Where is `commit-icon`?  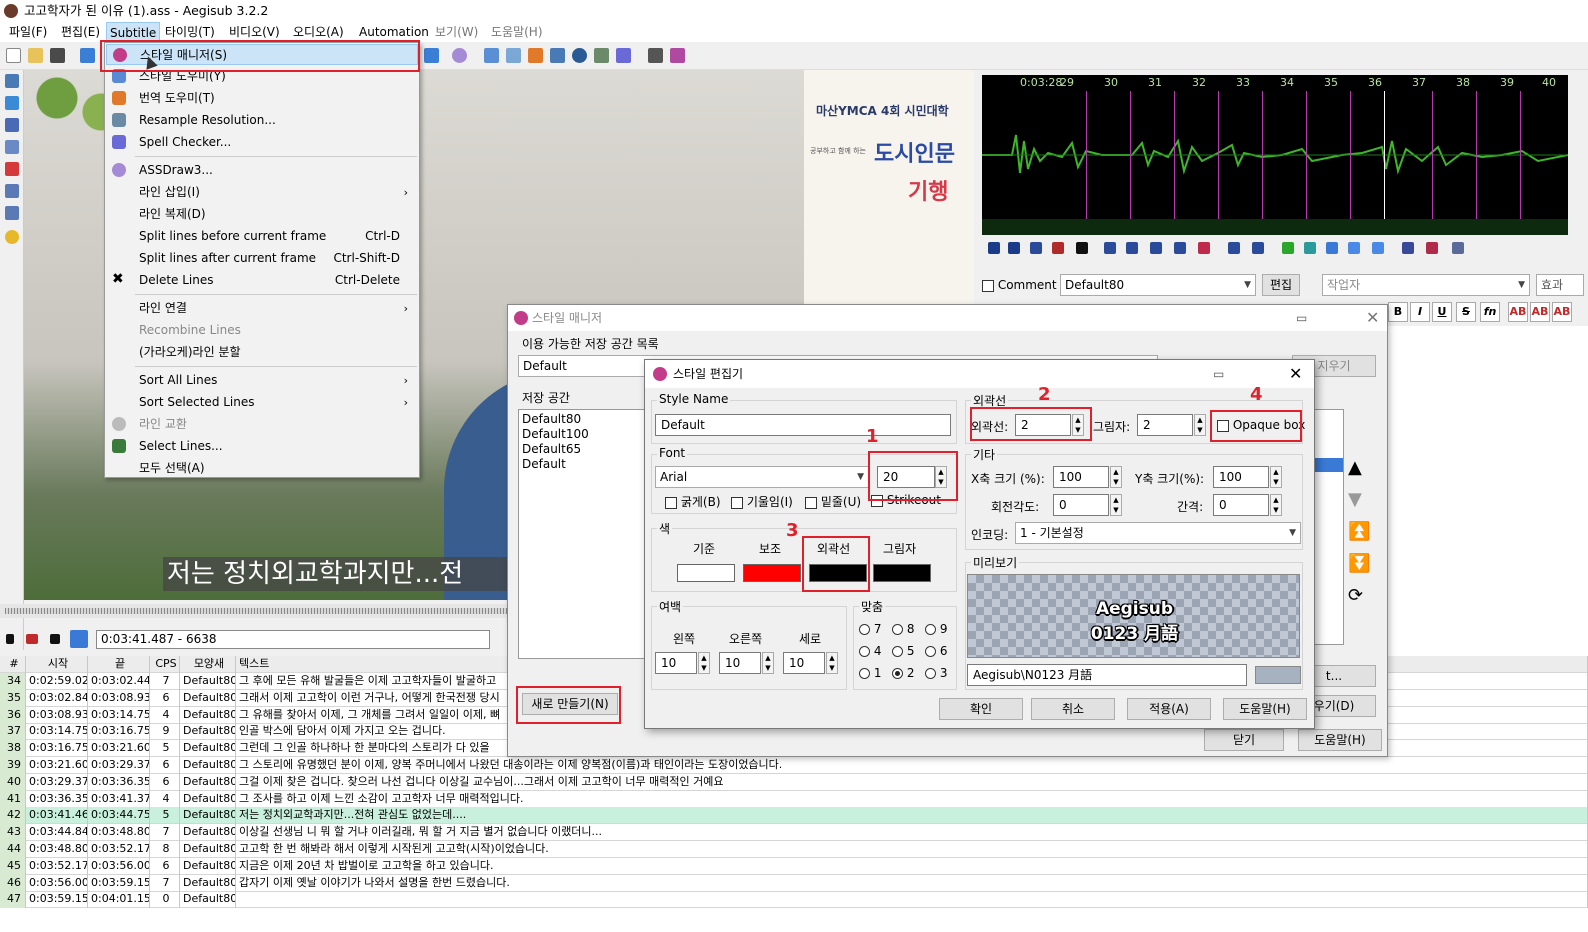 commit-icon is located at coordinates (1288, 248).